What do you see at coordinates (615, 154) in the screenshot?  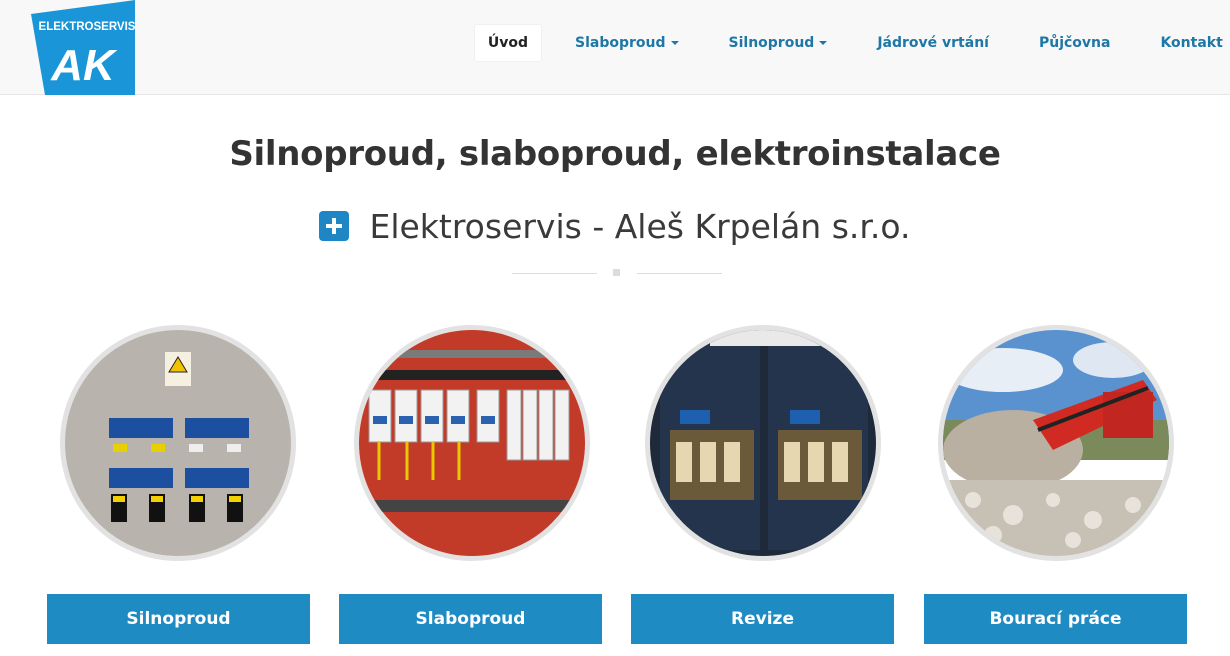 I see `page-title: Silnoproud, slaboproud, elektroinstalace` at bounding box center [615, 154].